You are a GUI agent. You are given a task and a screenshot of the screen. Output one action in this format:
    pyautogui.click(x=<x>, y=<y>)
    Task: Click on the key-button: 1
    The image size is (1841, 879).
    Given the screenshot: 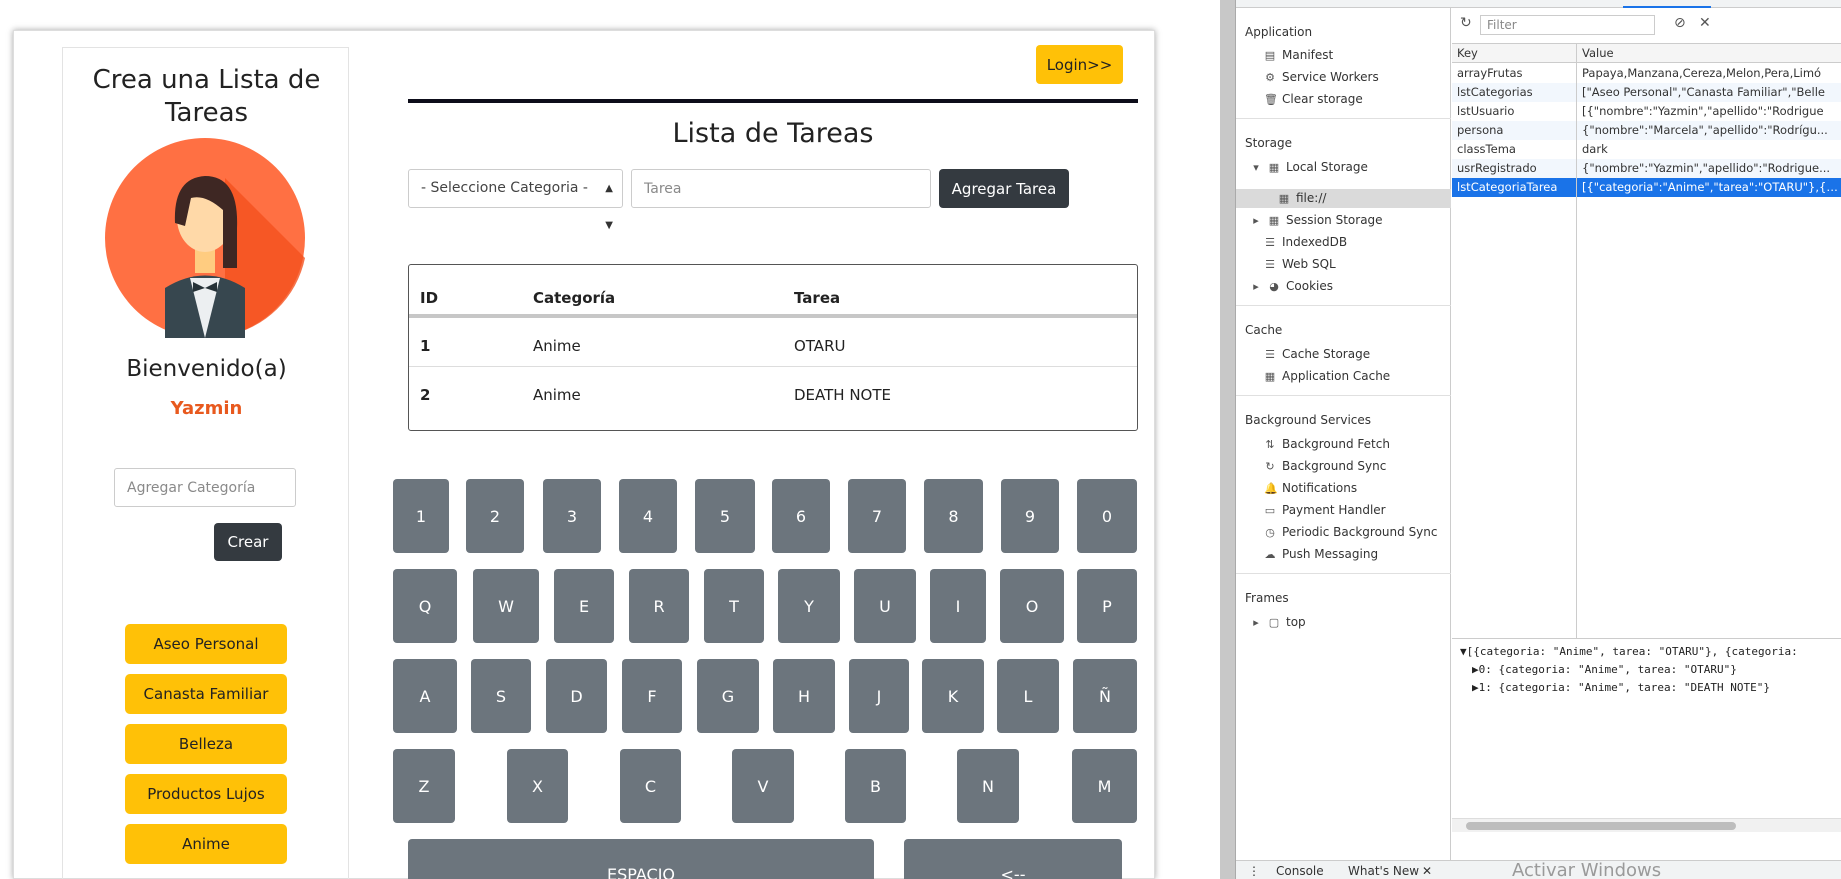 What is the action you would take?
    pyautogui.click(x=421, y=516)
    